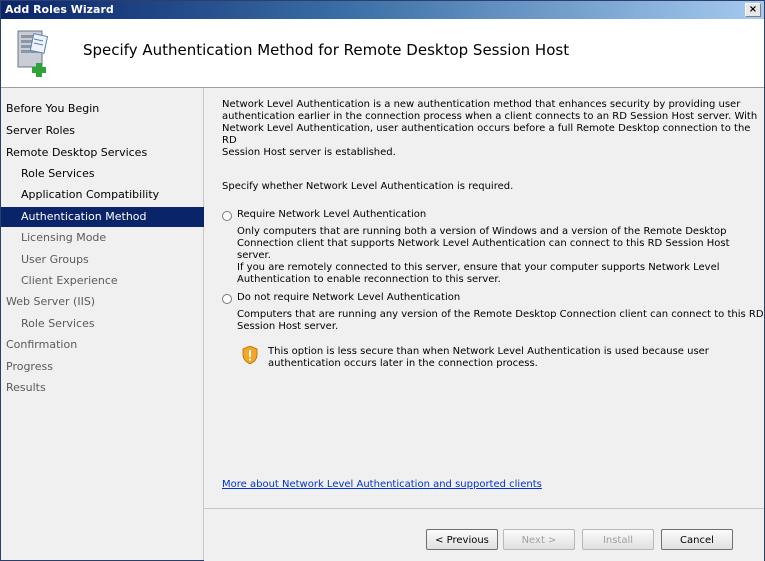  Describe the element at coordinates (29, 366) in the screenshot. I see `nav-item-progress: Progress` at that location.